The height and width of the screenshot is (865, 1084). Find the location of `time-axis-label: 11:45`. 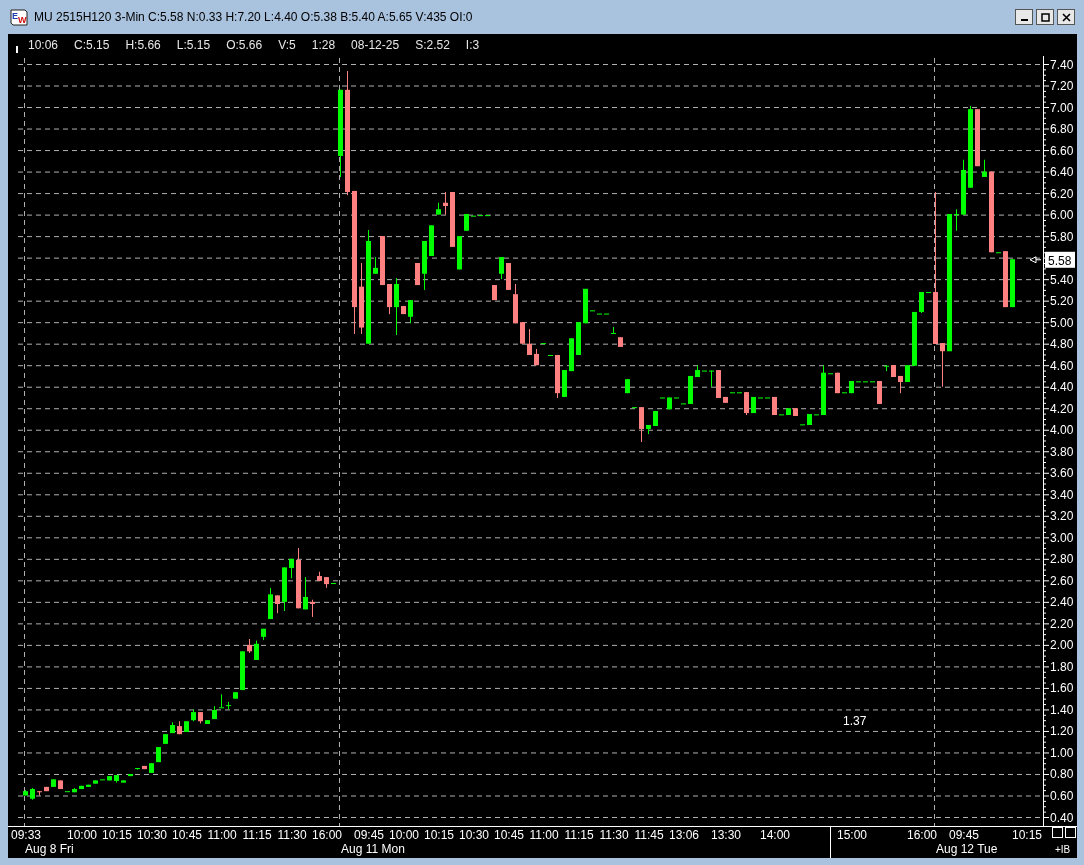

time-axis-label: 11:45 is located at coordinates (649, 835).